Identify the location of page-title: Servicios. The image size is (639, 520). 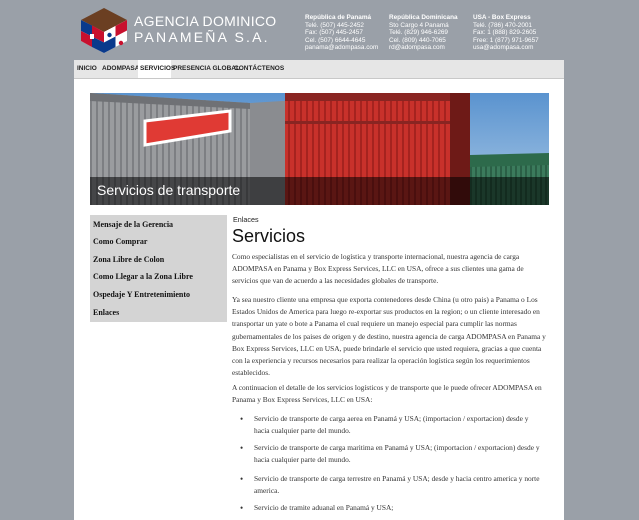
(269, 236).